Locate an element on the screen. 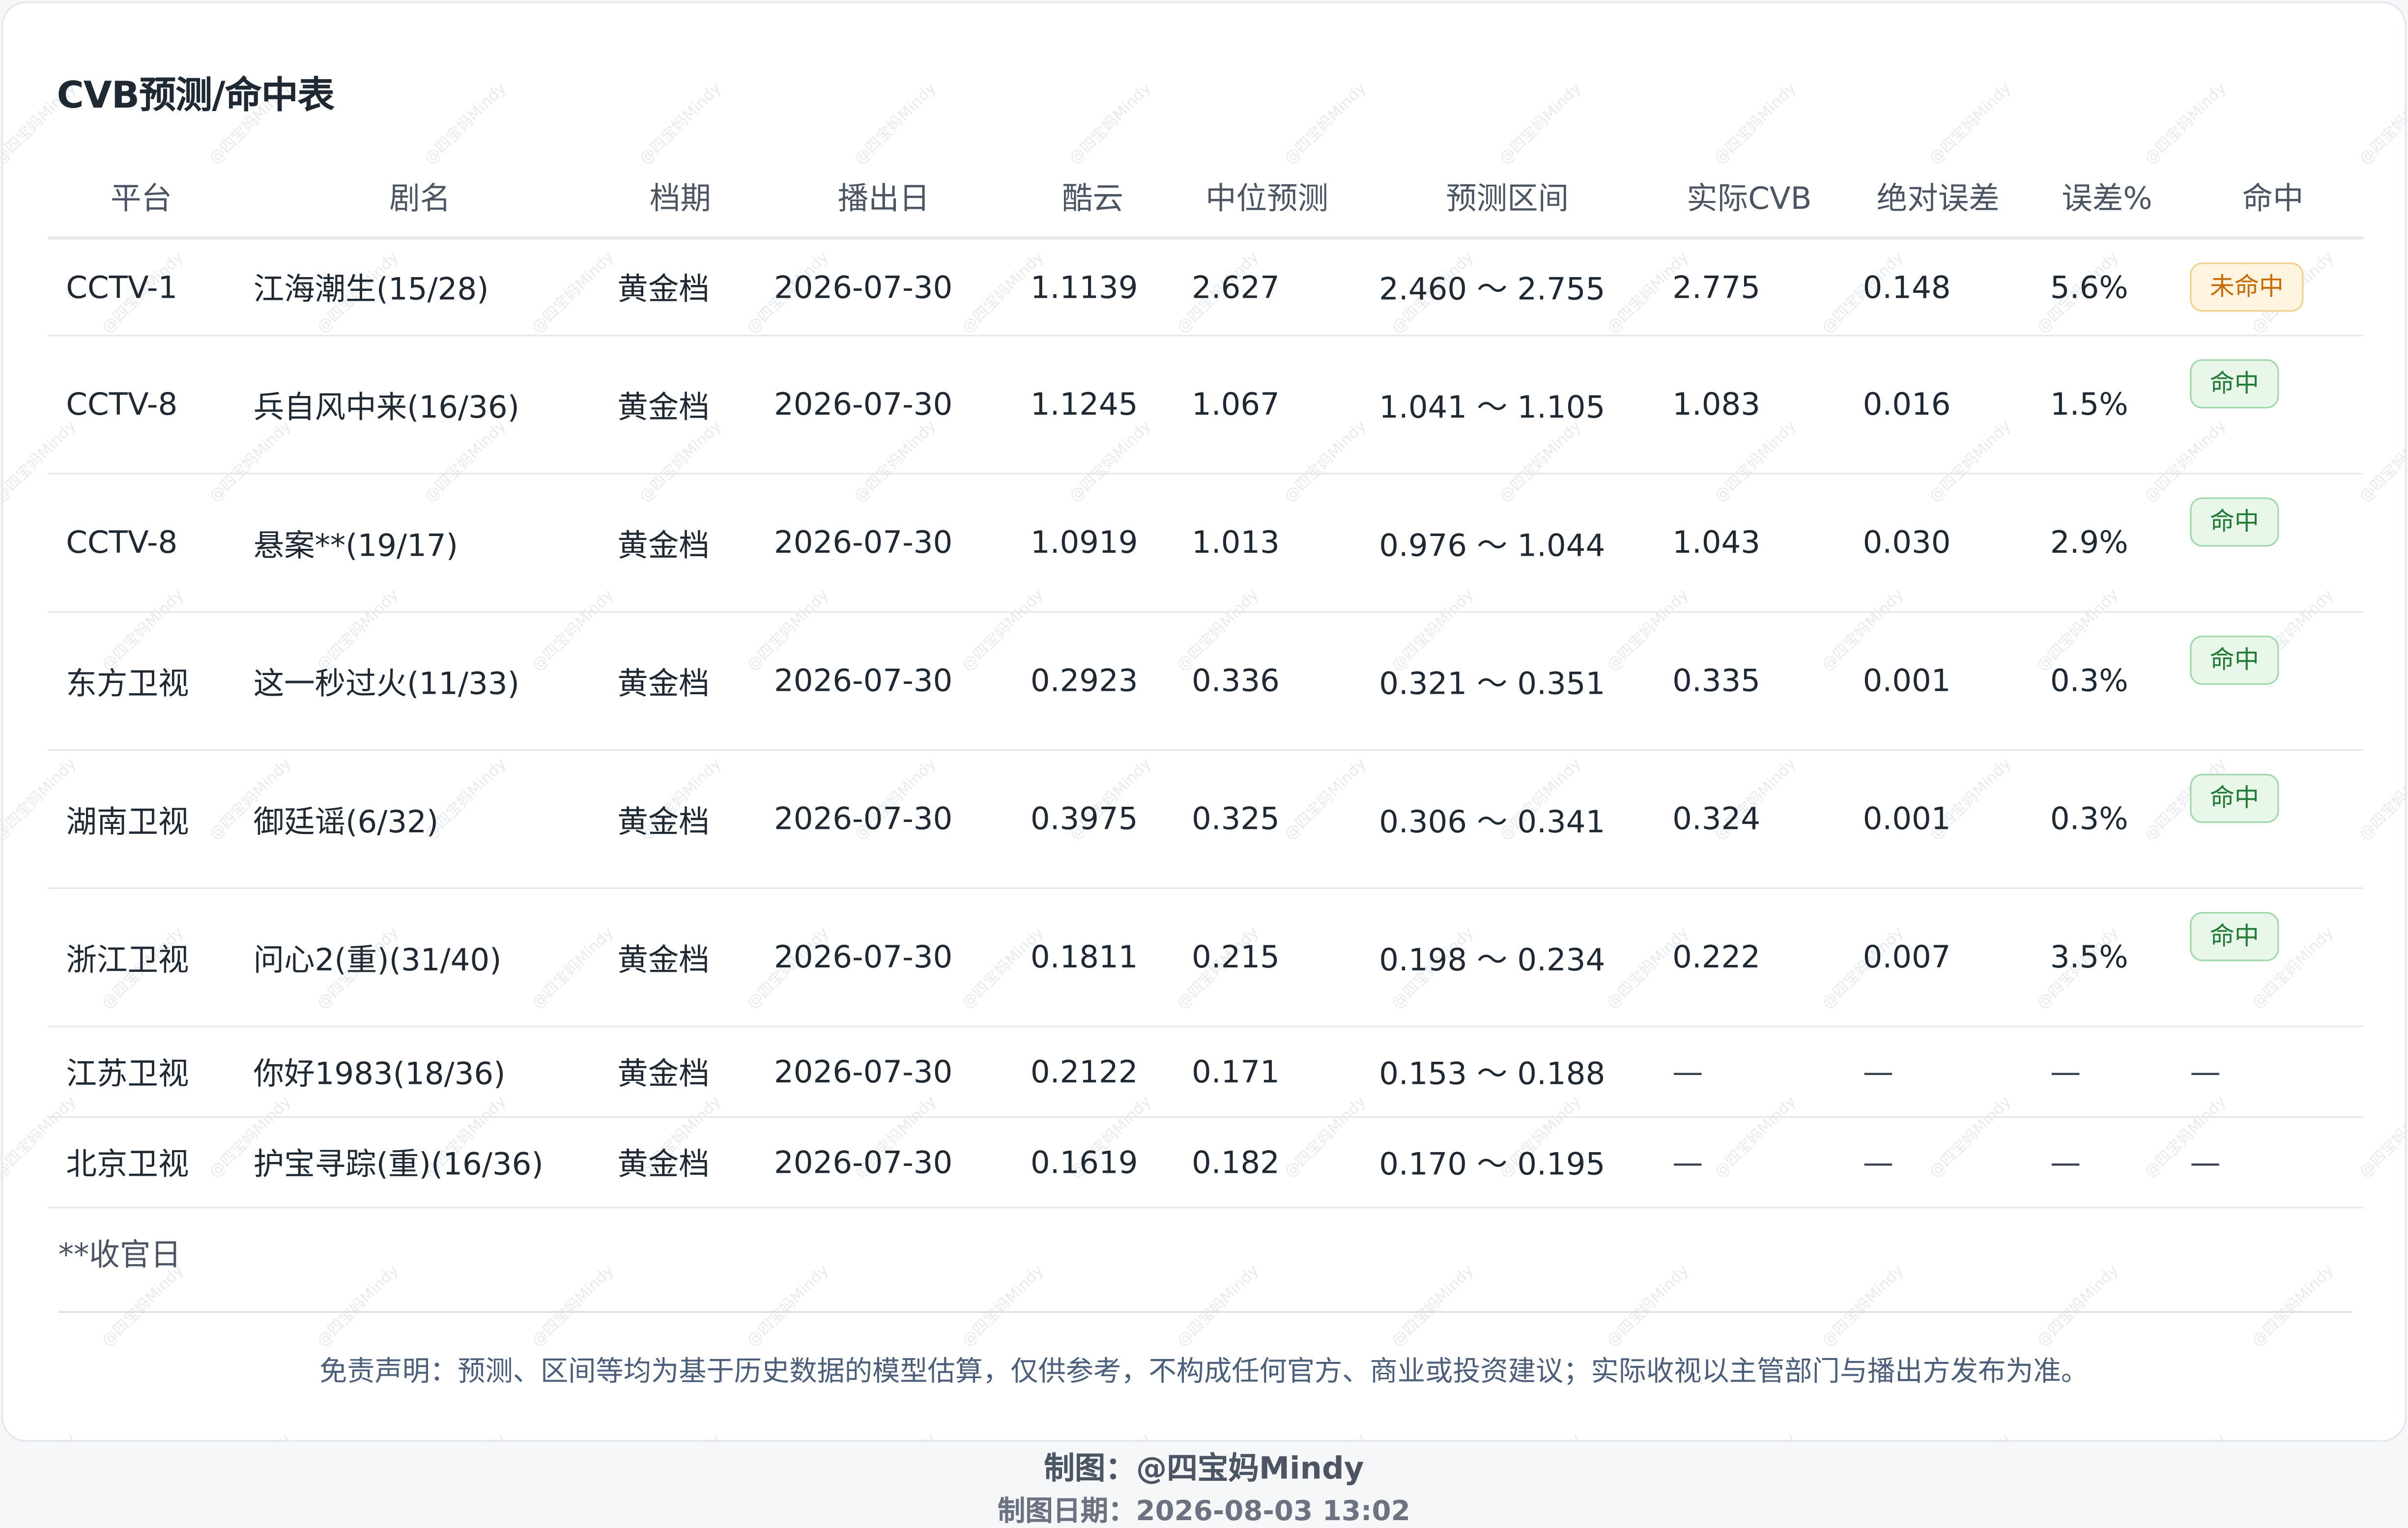  divider is located at coordinates (1205, 1312).